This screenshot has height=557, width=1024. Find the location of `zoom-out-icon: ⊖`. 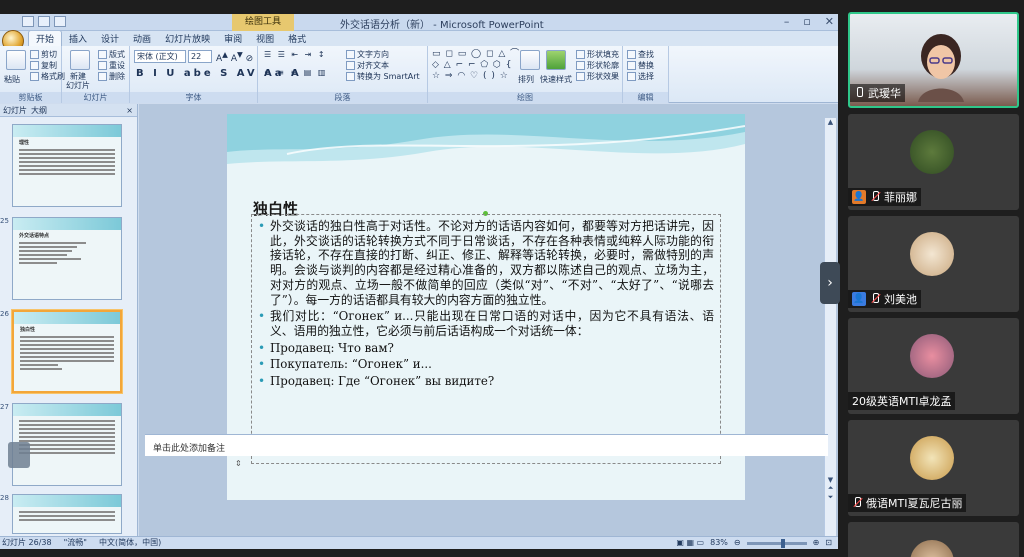

zoom-out-icon: ⊖ is located at coordinates (737, 543).